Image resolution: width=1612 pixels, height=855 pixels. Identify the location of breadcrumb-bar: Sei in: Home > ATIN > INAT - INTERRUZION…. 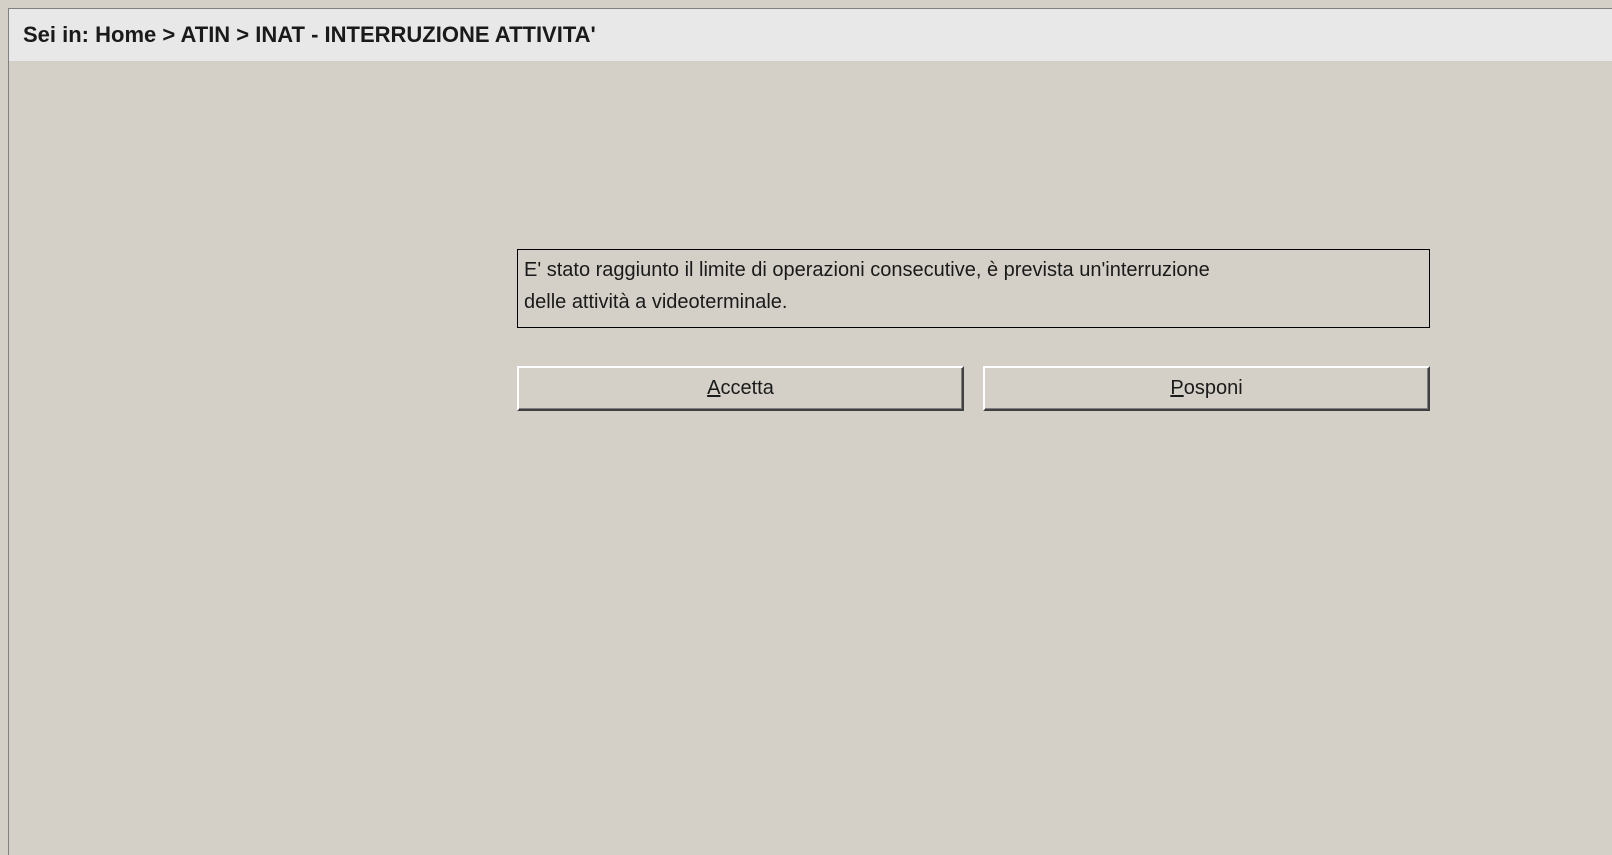
(810, 35).